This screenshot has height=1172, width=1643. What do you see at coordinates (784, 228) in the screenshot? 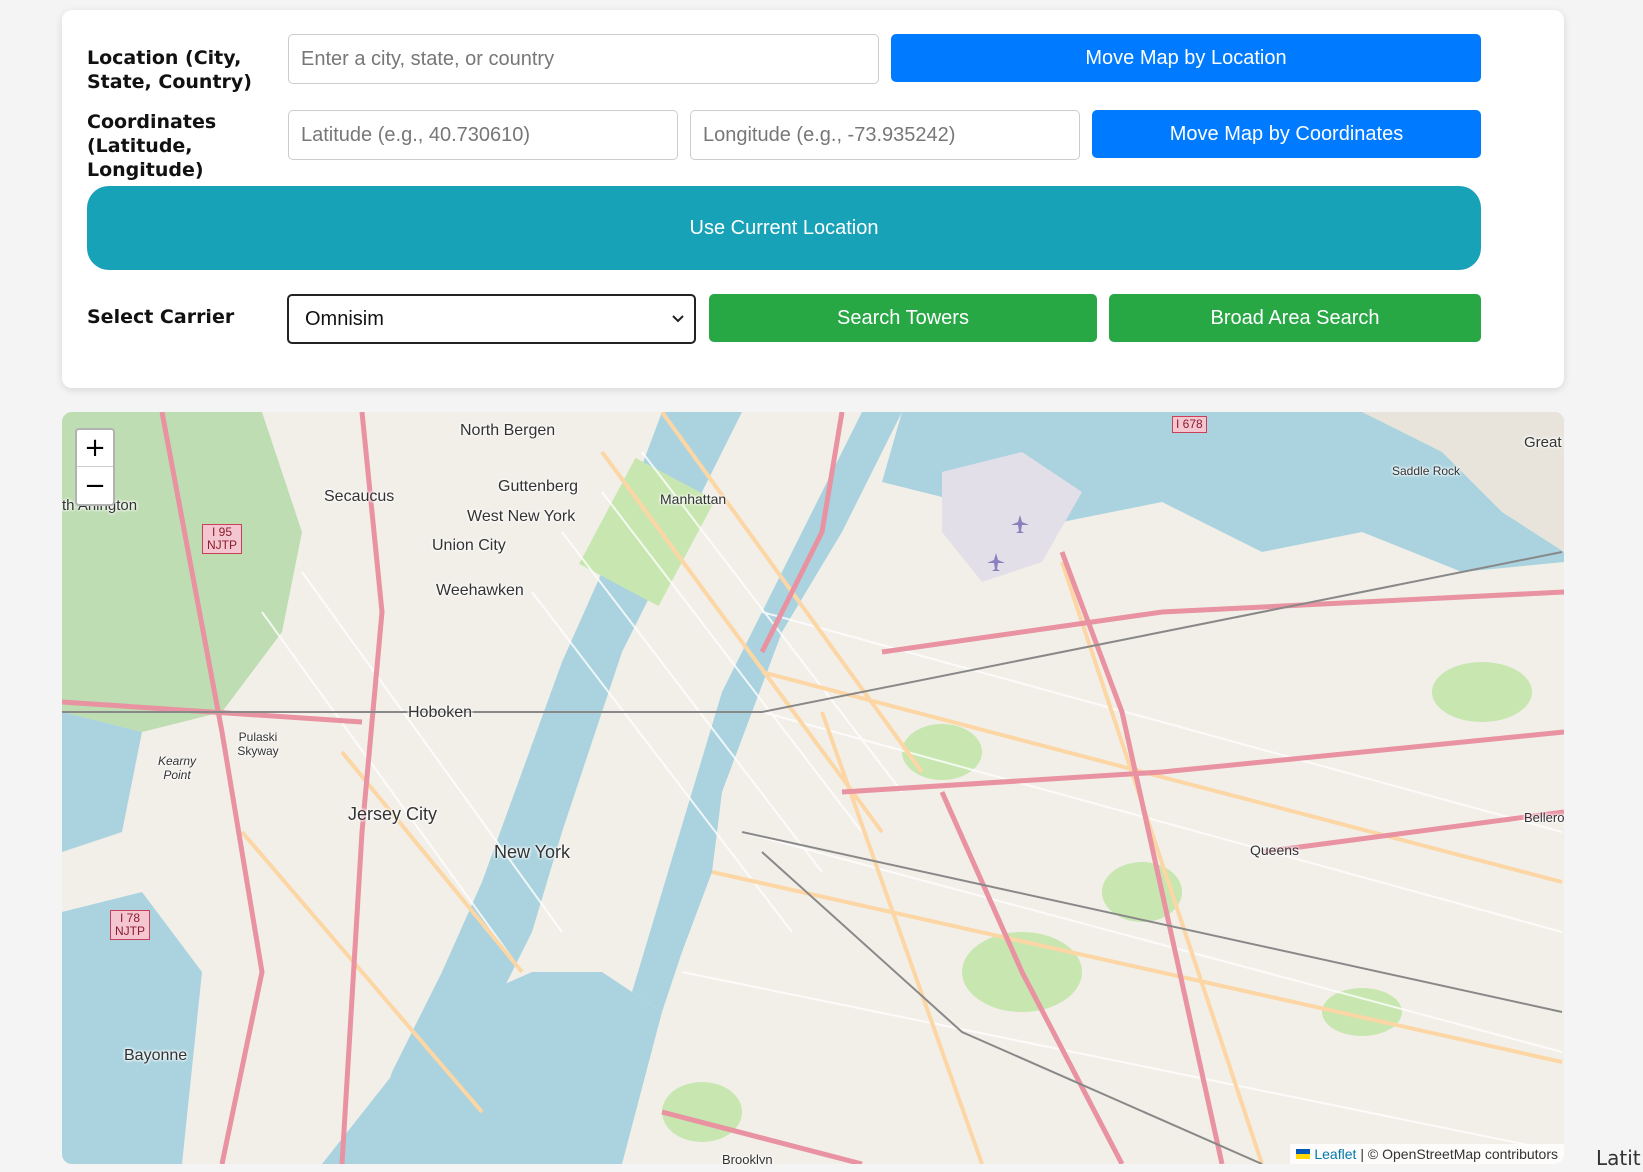
I see `use-current-location-button: Use Current Location` at bounding box center [784, 228].